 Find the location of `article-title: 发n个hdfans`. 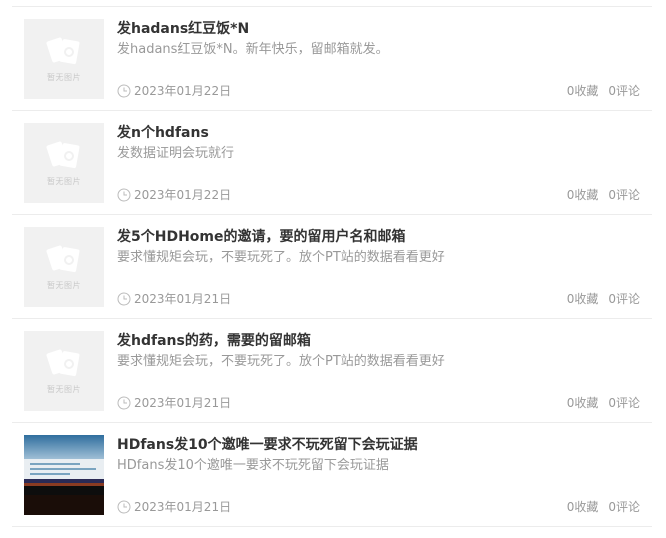

article-title: 发n个hdfans is located at coordinates (163, 133).